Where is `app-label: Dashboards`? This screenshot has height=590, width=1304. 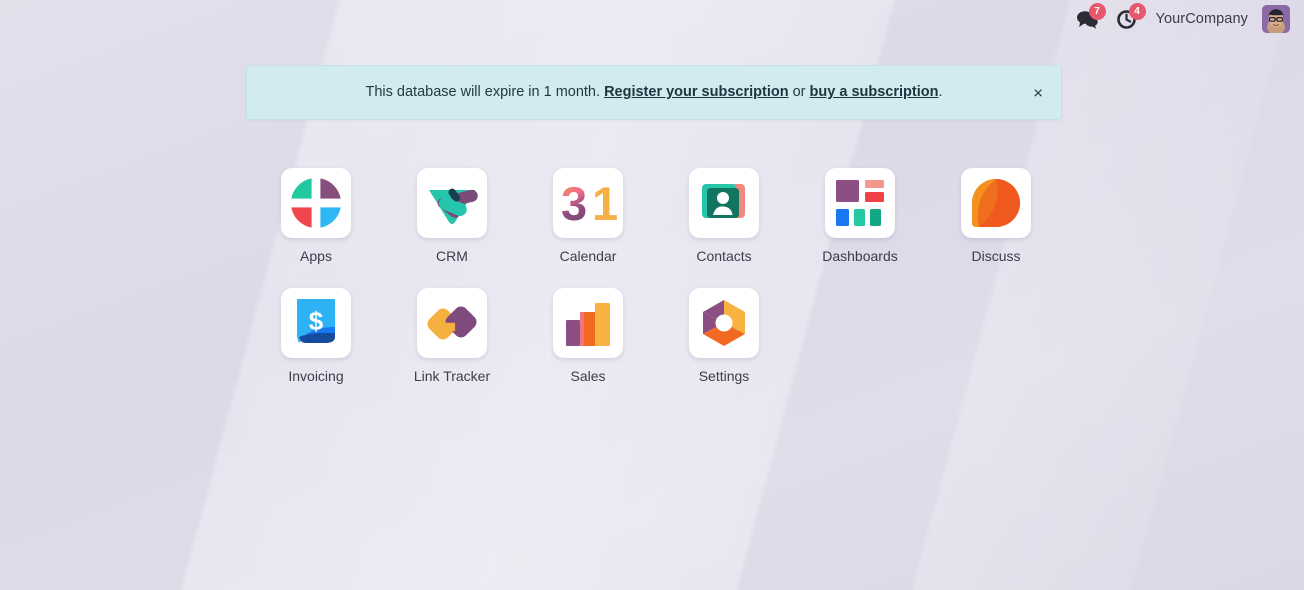
app-label: Dashboards is located at coordinates (860, 256).